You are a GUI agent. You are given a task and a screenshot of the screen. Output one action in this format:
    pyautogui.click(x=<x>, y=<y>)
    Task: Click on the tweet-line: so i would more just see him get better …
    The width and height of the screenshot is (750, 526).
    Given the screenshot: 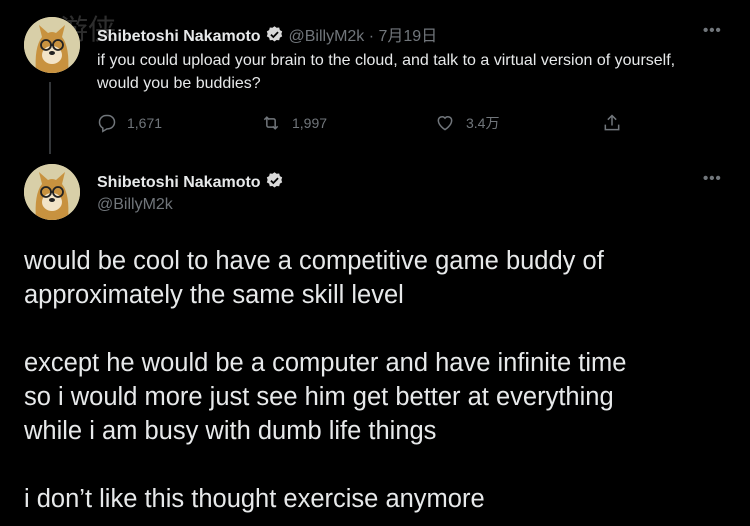 What is the action you would take?
    pyautogui.click(x=319, y=397)
    